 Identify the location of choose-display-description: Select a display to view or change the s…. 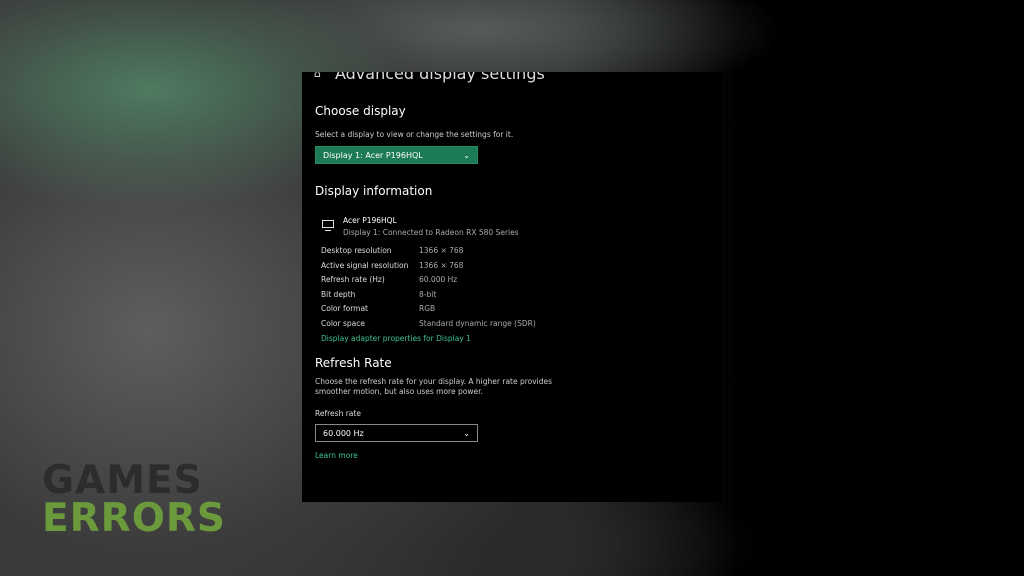
(414, 134).